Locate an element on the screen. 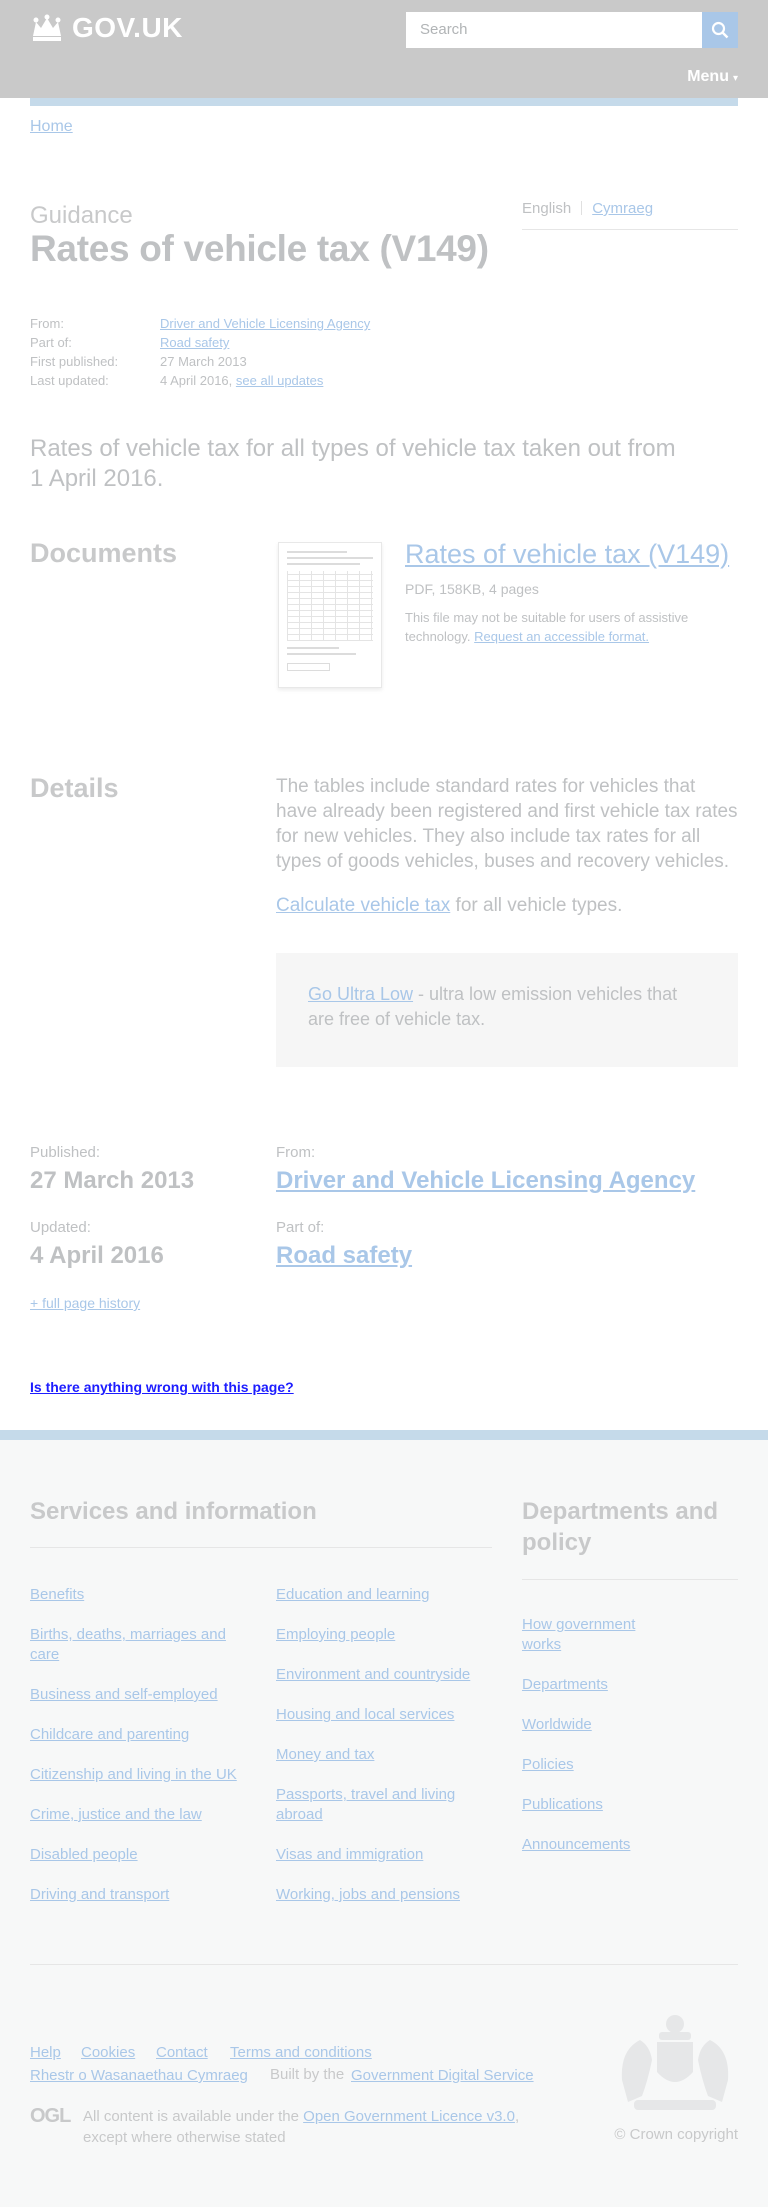 Image resolution: width=768 pixels, height=2207 pixels. search-input: Search is located at coordinates (554, 30).